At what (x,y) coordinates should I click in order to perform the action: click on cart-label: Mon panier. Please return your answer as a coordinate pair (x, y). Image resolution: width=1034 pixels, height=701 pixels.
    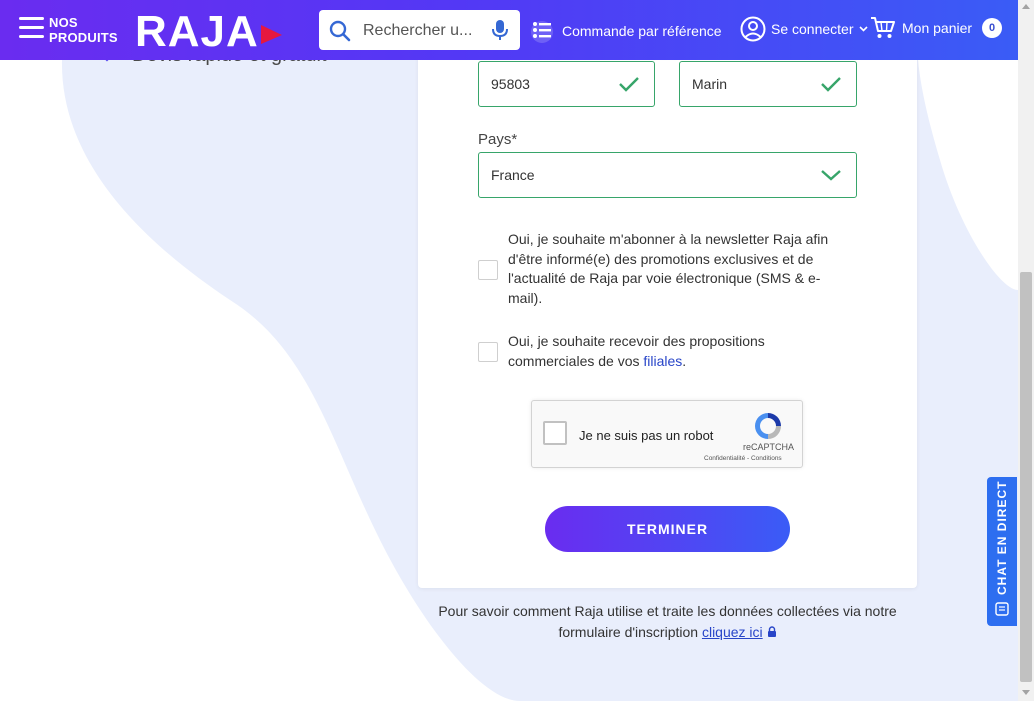
    Looking at the image, I should click on (937, 28).